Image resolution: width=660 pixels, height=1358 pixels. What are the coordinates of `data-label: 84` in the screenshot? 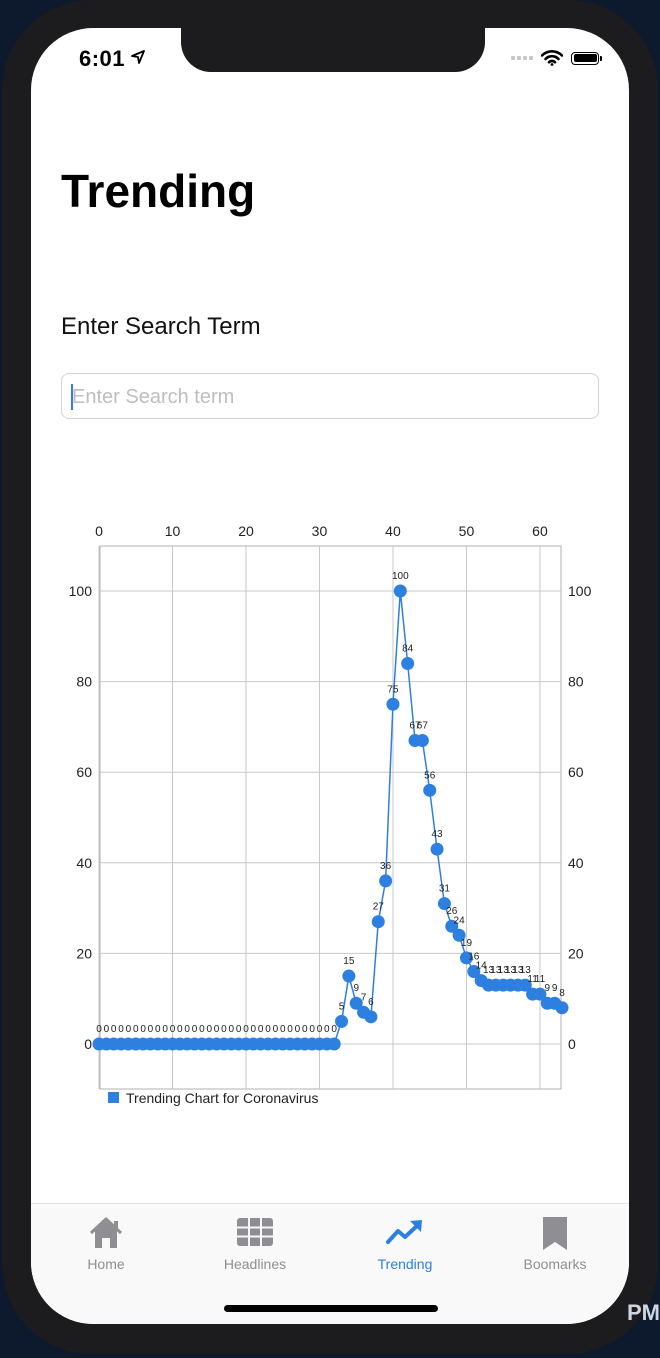 It's located at (408, 648).